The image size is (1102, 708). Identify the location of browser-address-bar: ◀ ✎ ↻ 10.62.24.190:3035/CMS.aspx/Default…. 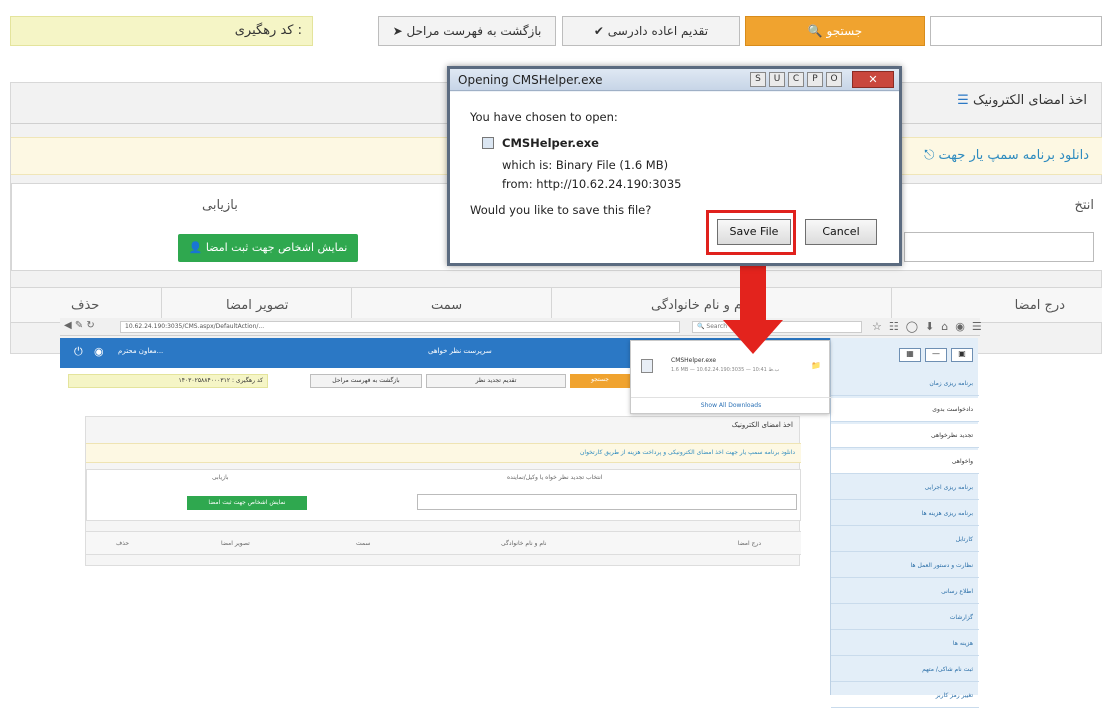
(521, 327).